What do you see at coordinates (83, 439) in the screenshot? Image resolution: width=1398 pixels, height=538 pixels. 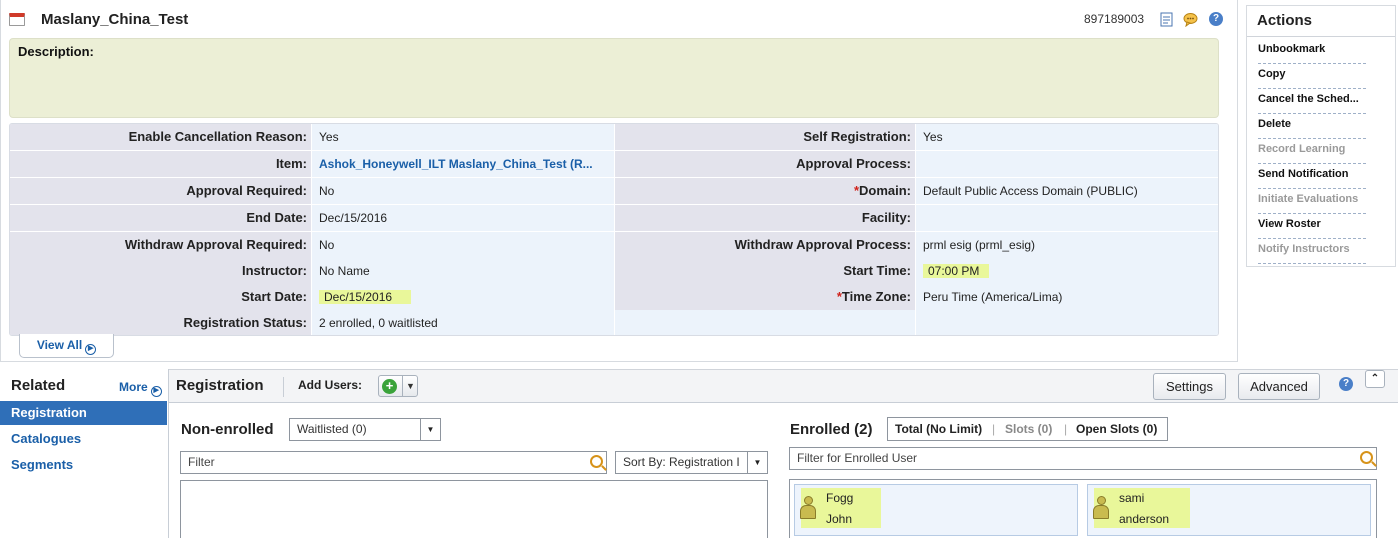 I see `related-item-catalogues: Catalogues` at bounding box center [83, 439].